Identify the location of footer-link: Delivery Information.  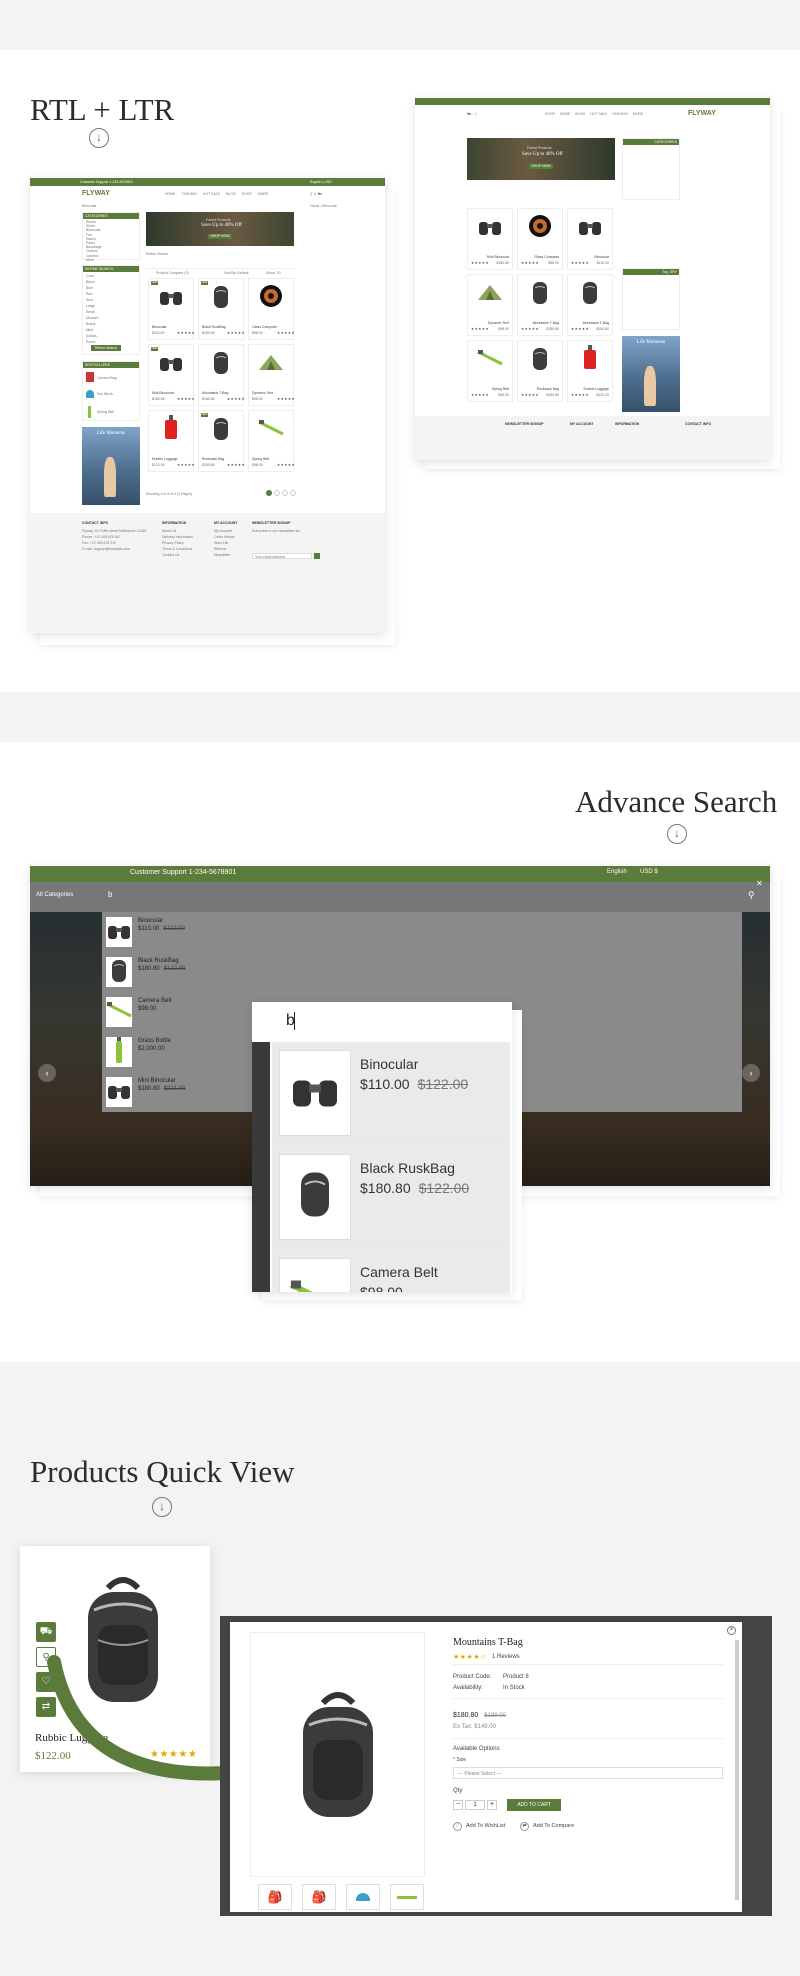
(177, 537).